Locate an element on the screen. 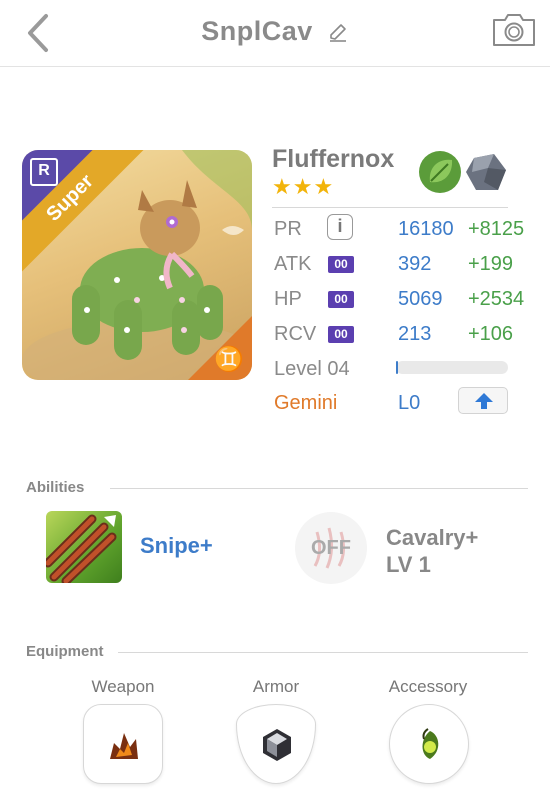 The height and width of the screenshot is (800, 550). shield-gem-icon is located at coordinates (277, 745).